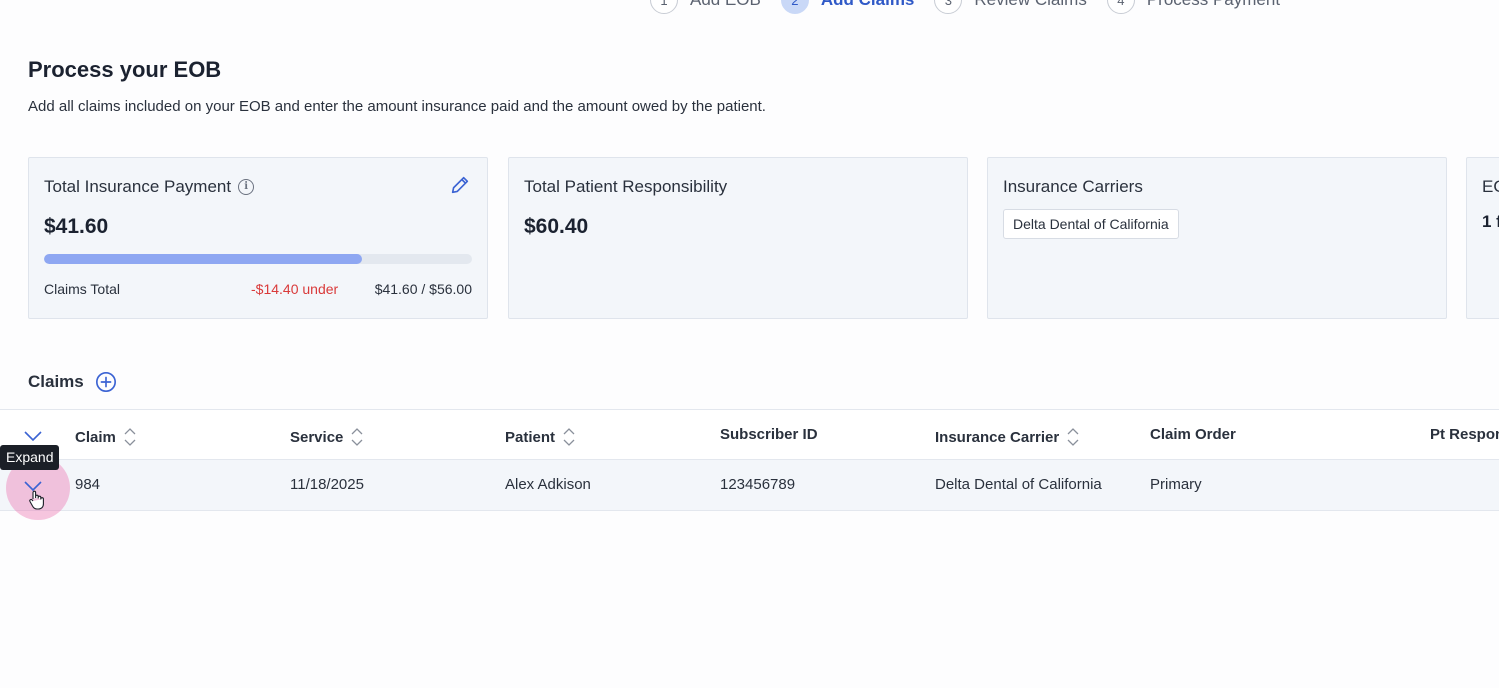  I want to click on expand-all-chevron-icon, so click(33, 436).